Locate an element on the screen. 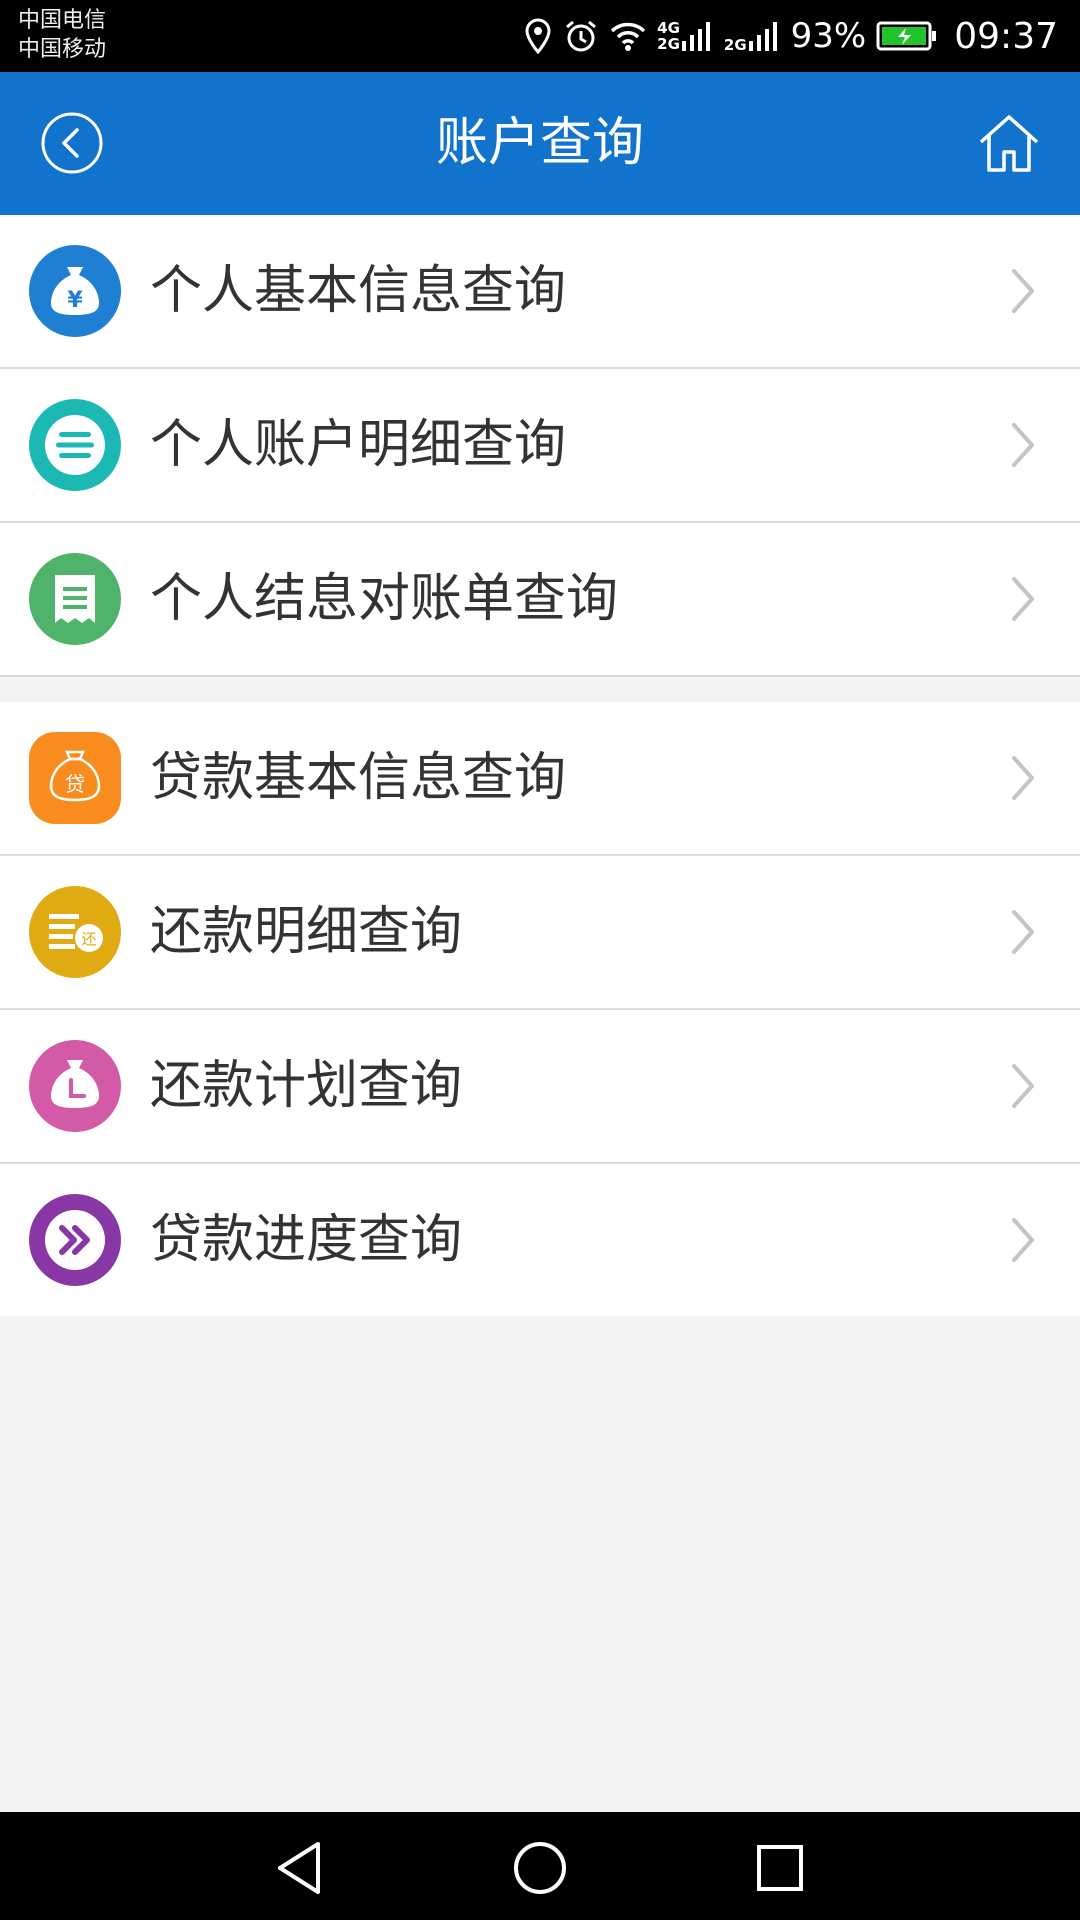  home-button is located at coordinates (1009, 143).